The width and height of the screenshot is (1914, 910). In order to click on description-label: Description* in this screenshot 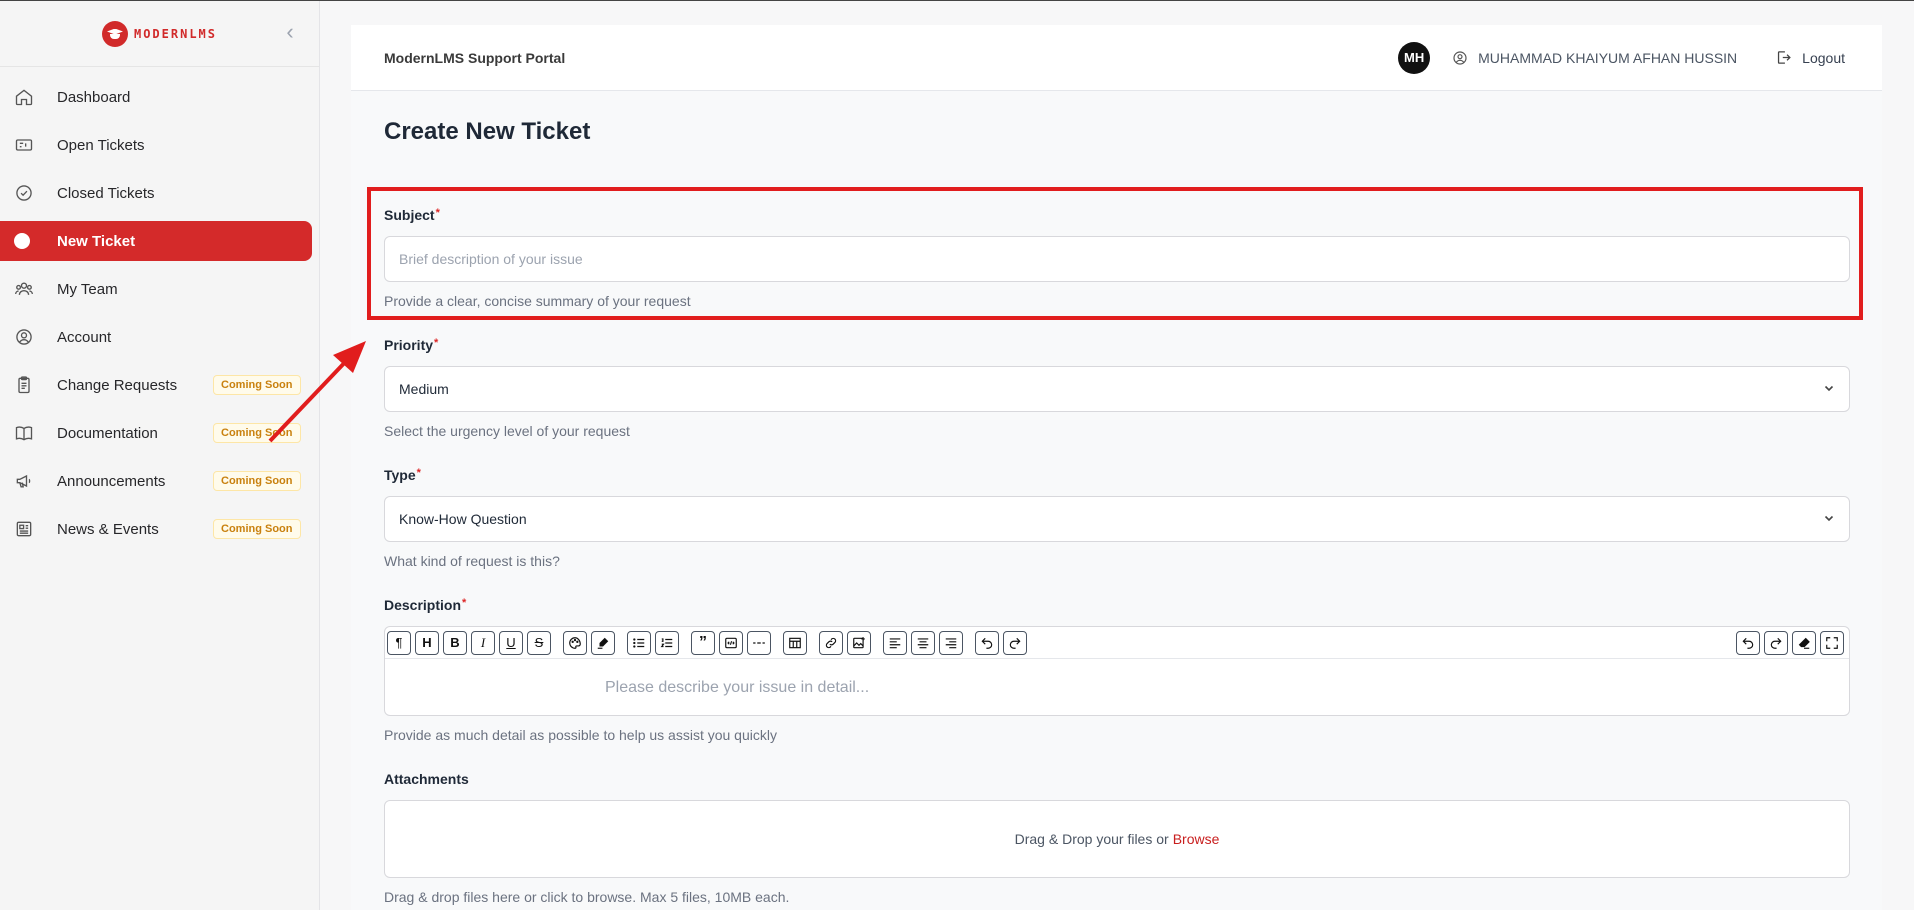, I will do `click(1117, 606)`.